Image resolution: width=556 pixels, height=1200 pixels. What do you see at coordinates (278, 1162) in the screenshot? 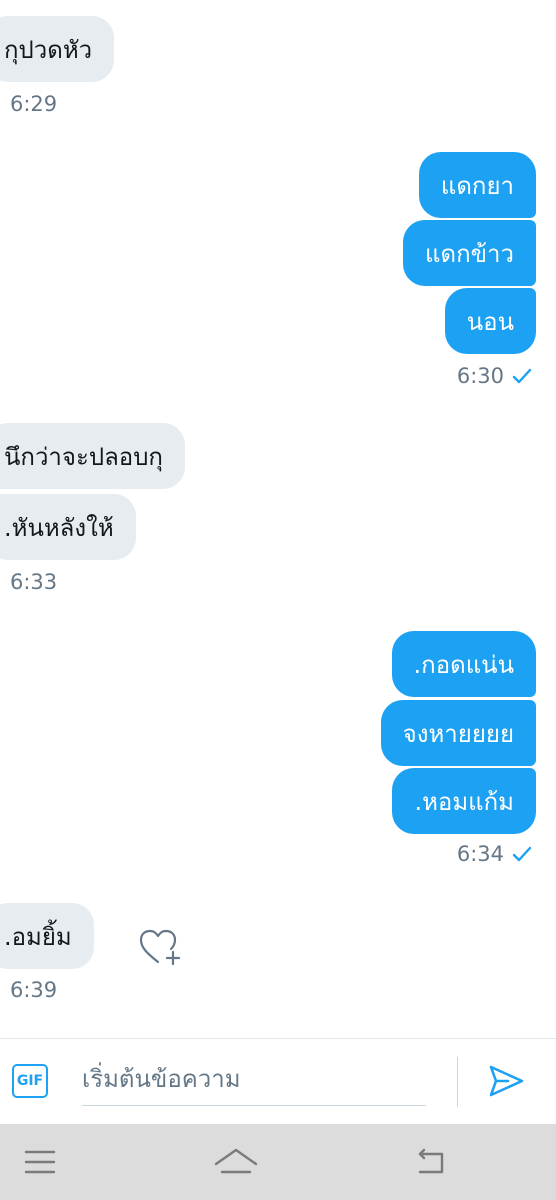
I see `system-nav-bar` at bounding box center [278, 1162].